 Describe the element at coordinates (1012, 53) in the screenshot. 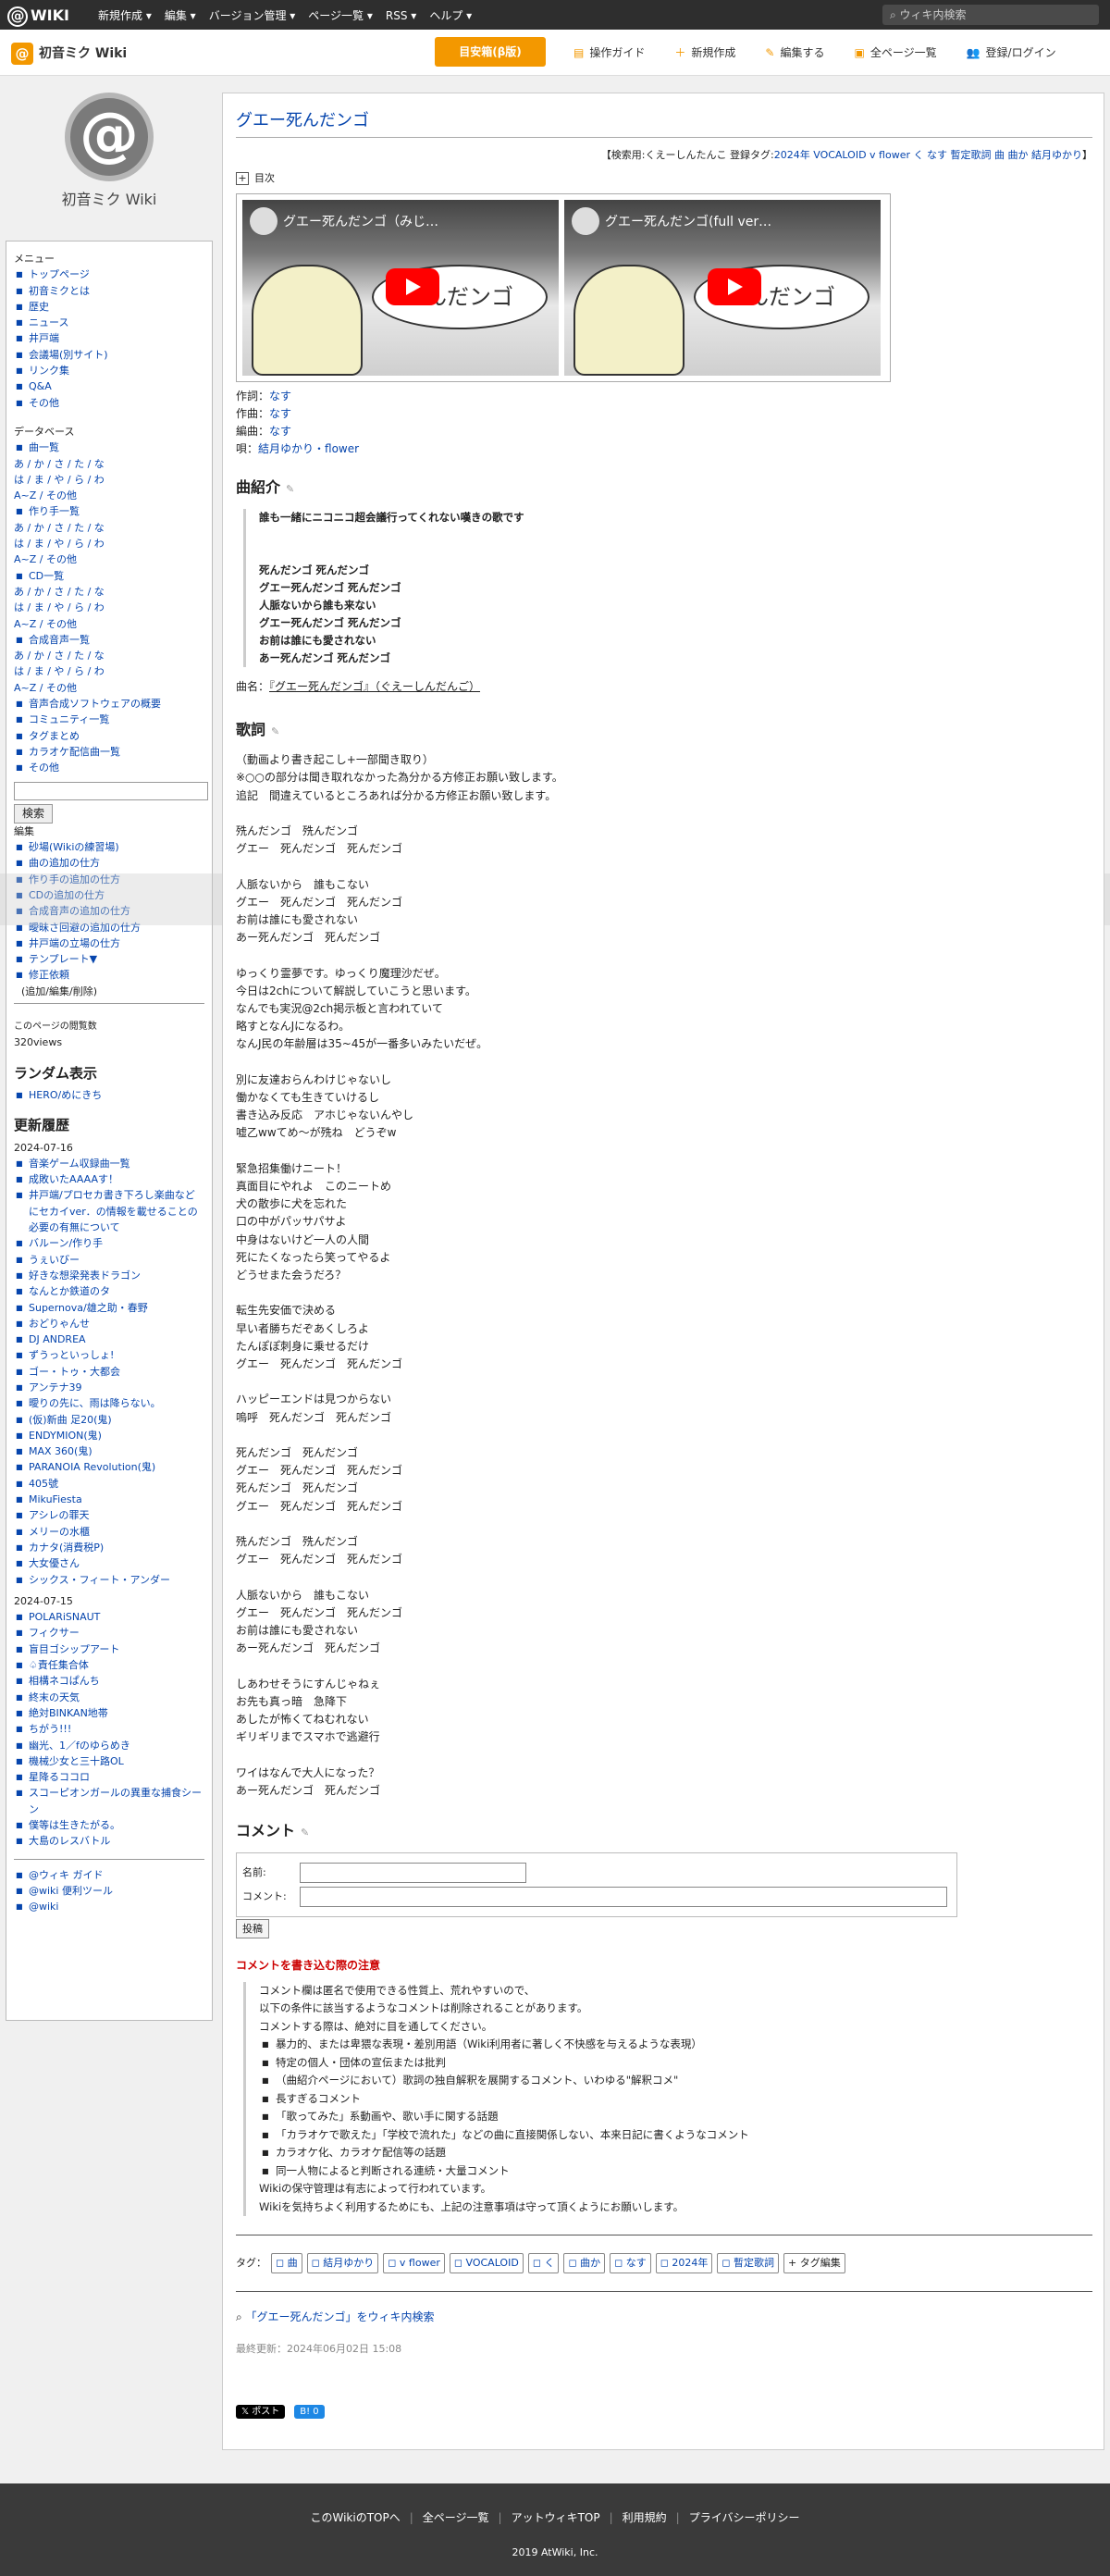

I see `login-link: 👥 登録/ログイン` at that location.